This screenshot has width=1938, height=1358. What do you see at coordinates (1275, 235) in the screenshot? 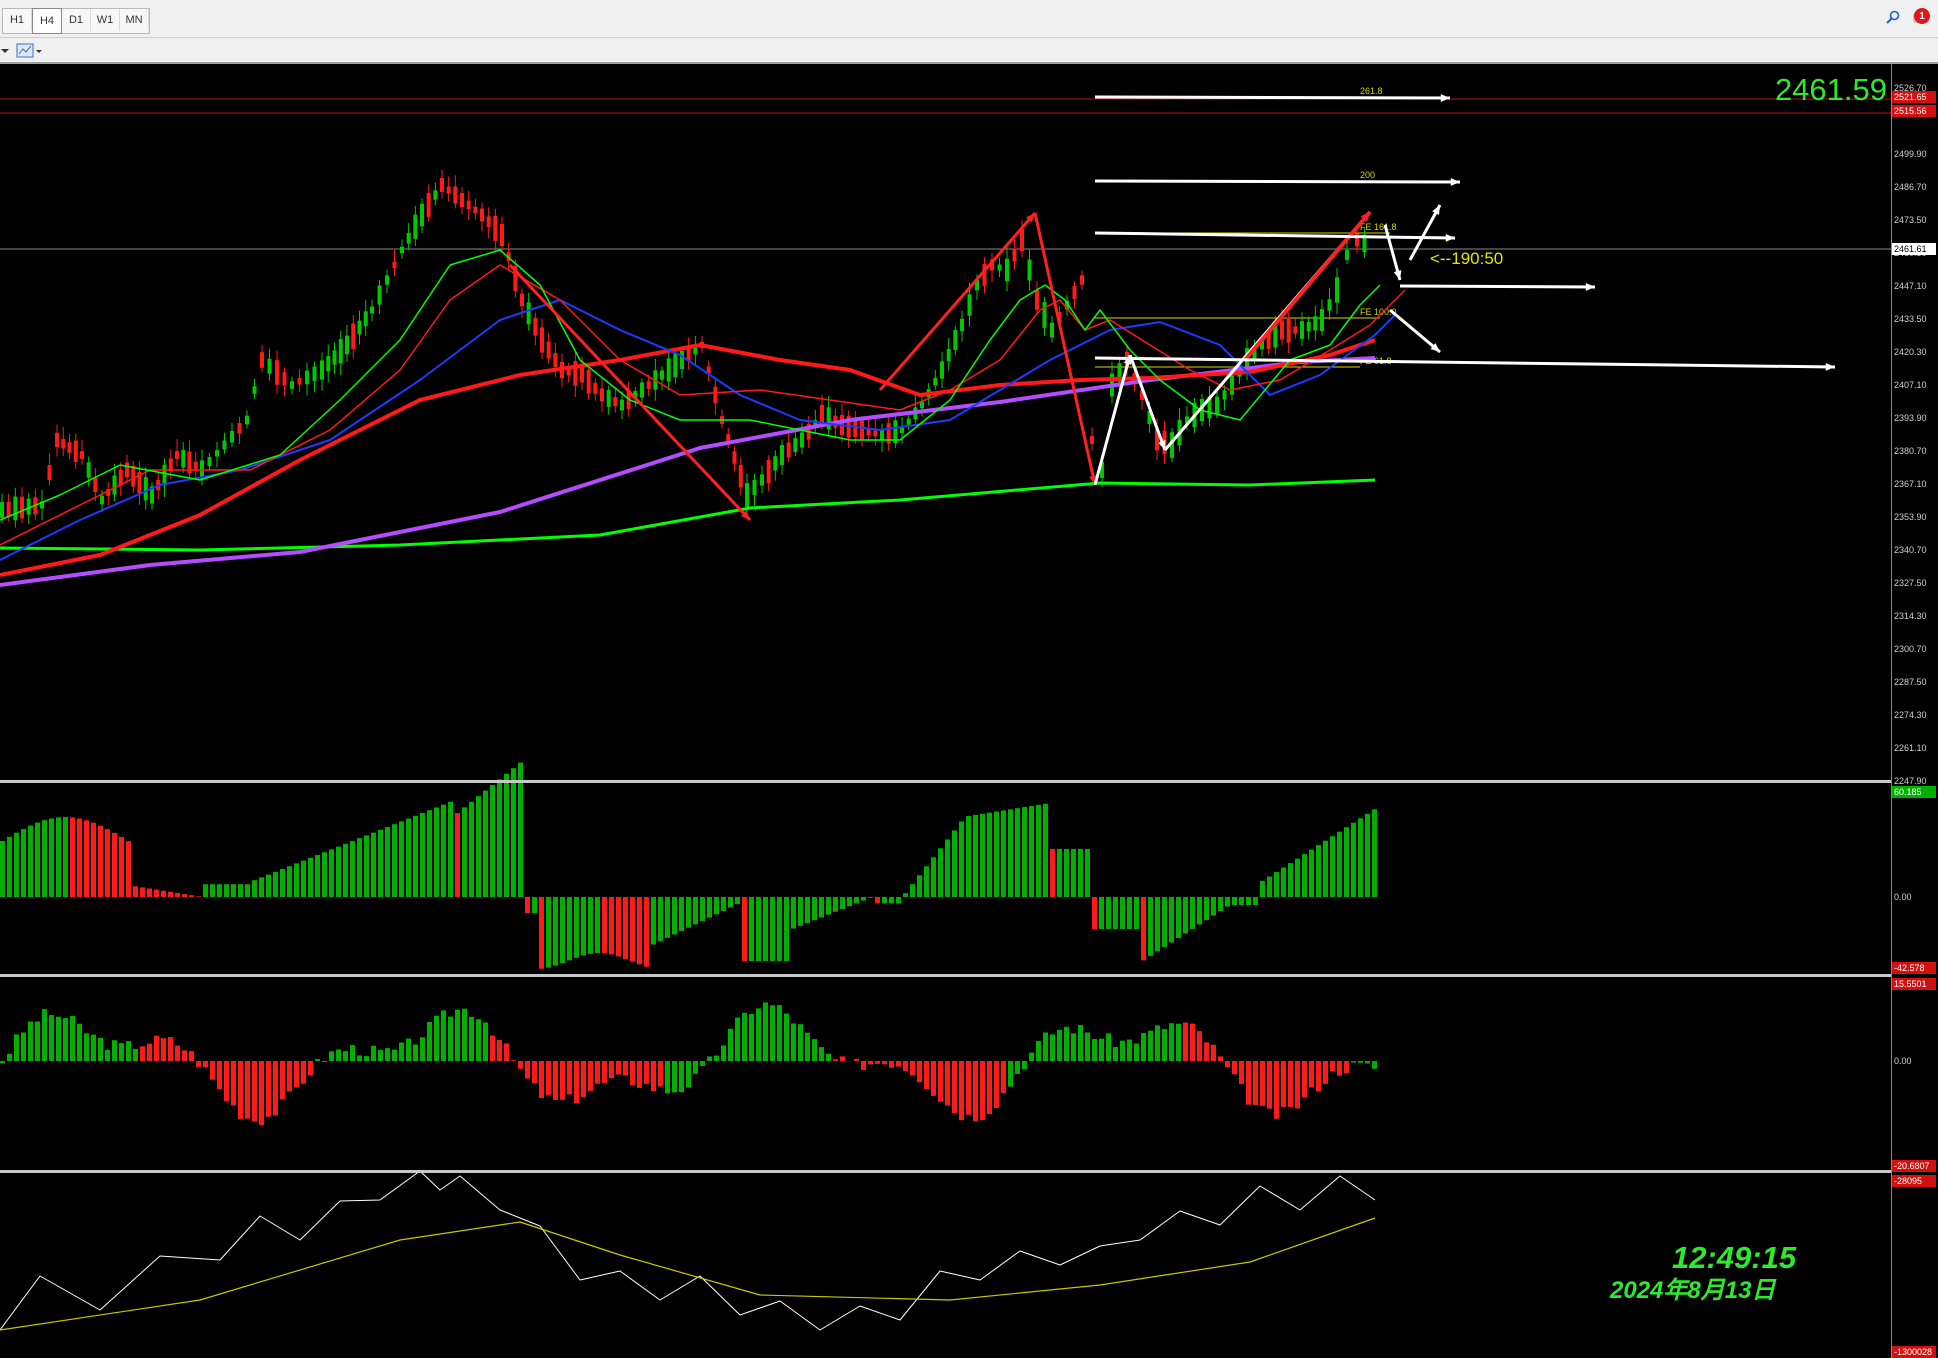
I see `target-arrow` at bounding box center [1275, 235].